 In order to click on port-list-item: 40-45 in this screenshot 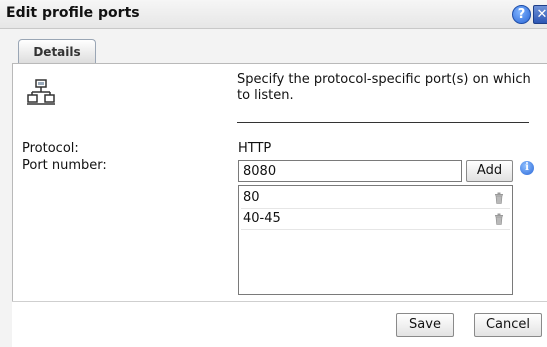, I will do `click(375, 219)`.